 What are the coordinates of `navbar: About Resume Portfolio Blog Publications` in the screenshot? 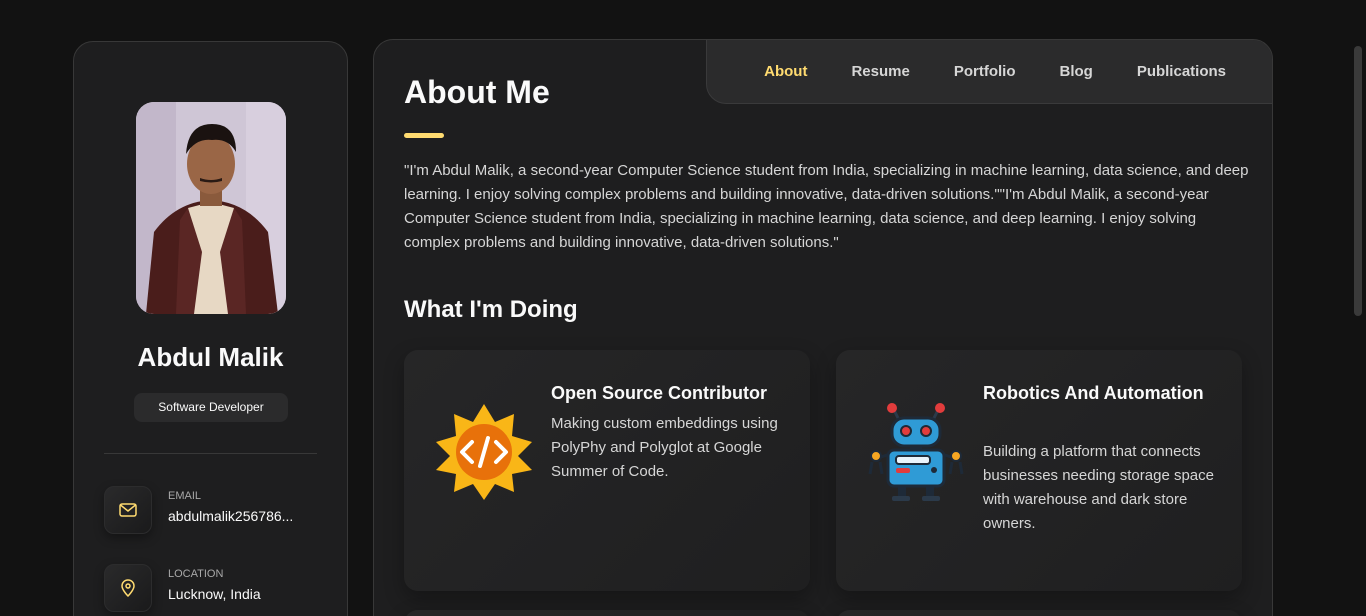 It's located at (989, 72).